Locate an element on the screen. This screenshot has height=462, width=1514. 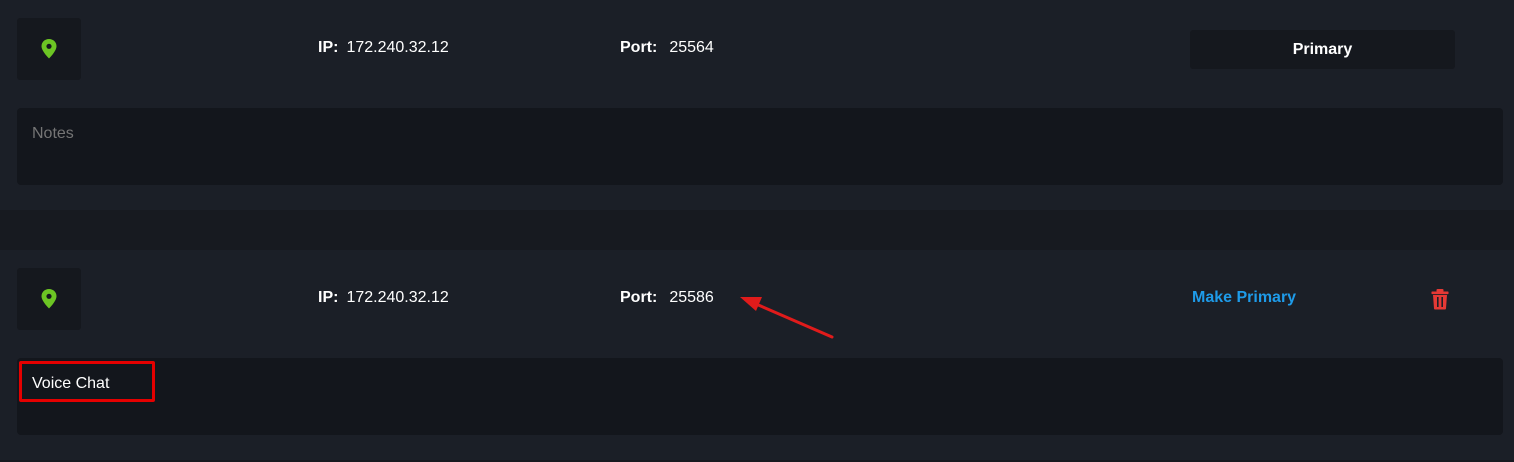
card-separator is located at coordinates (757, 230).